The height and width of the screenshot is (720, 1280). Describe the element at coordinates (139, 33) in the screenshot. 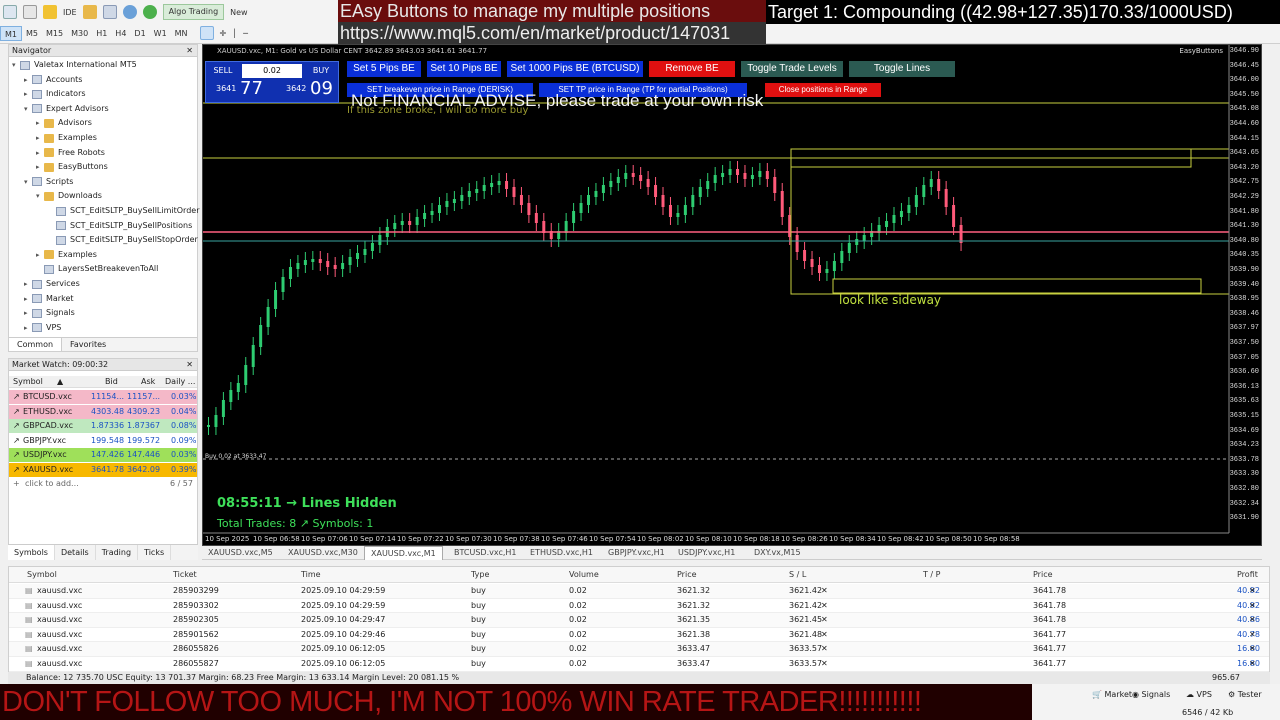

I see `timeframe-d1: D1` at that location.